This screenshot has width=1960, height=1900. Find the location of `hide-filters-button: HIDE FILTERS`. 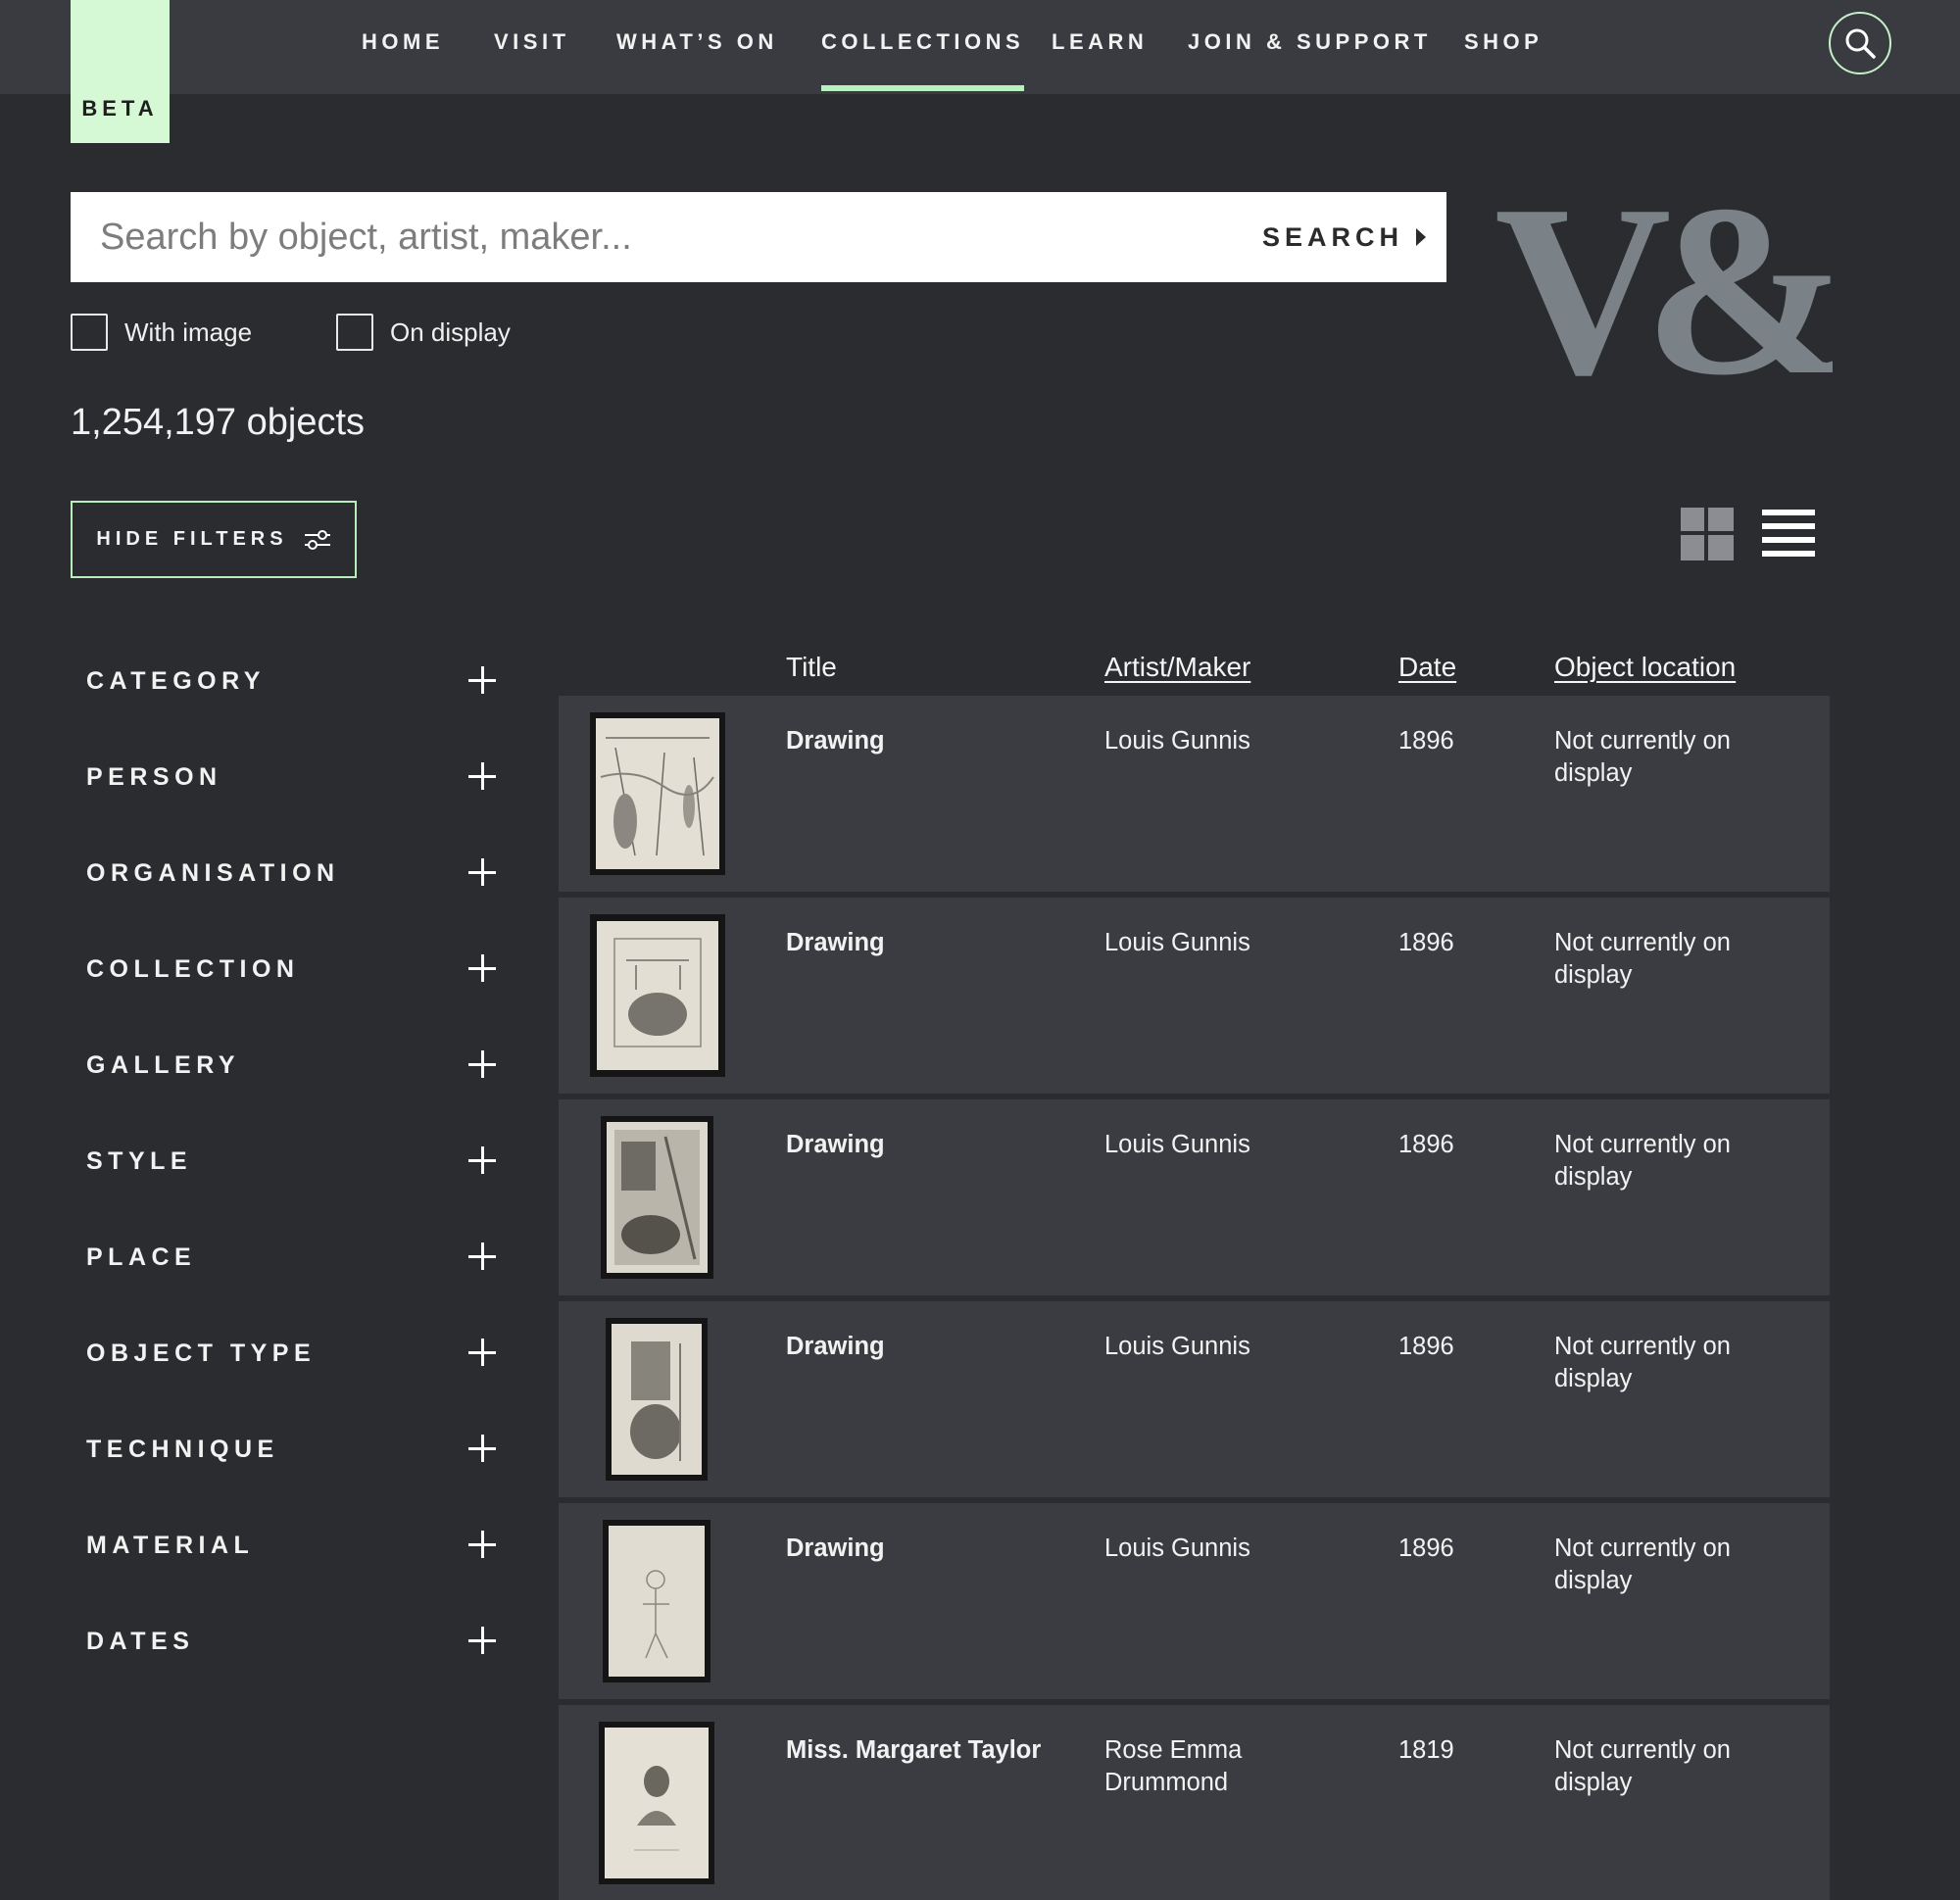

hide-filters-button: HIDE FILTERS is located at coordinates (214, 539).